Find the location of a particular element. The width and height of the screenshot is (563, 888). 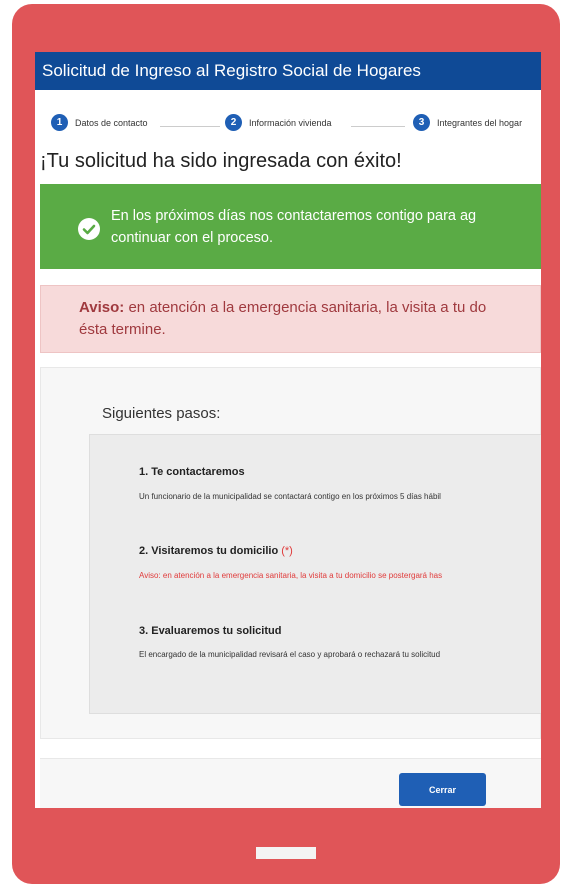

next-steps-title: Siguientes pasos: is located at coordinates (161, 413).